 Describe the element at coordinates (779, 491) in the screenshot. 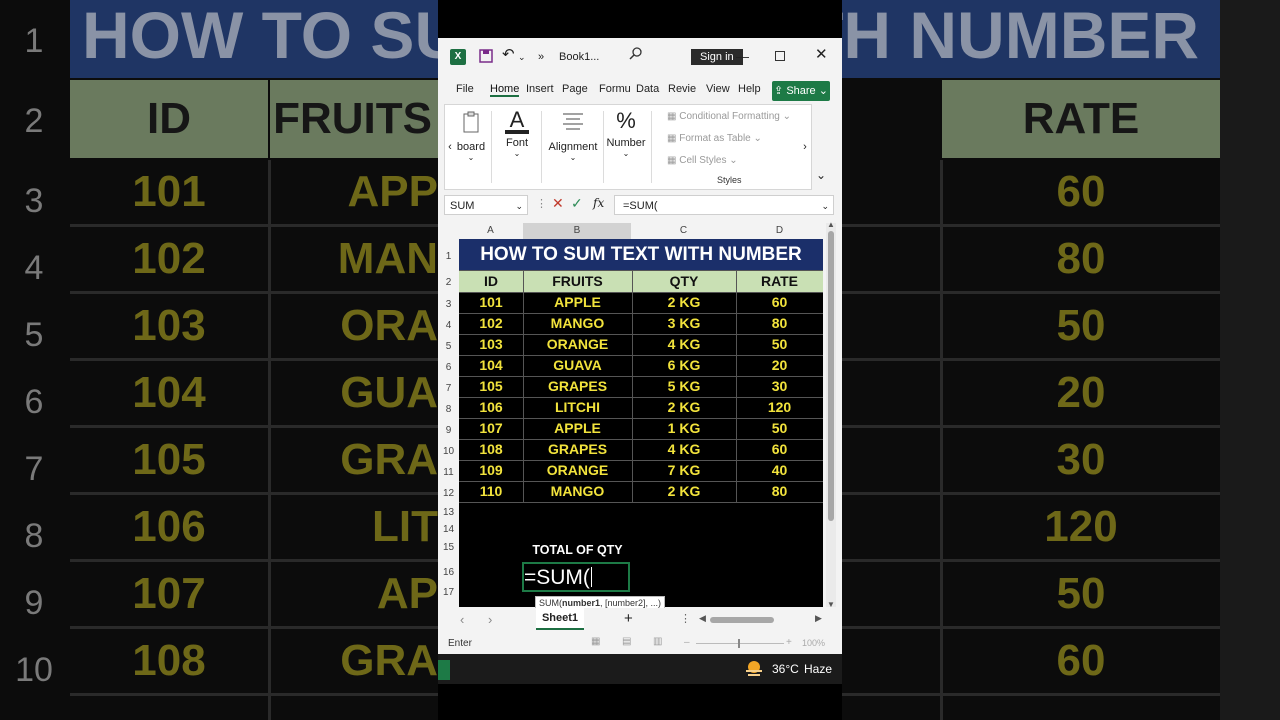

I see `data-cell: 80` at that location.